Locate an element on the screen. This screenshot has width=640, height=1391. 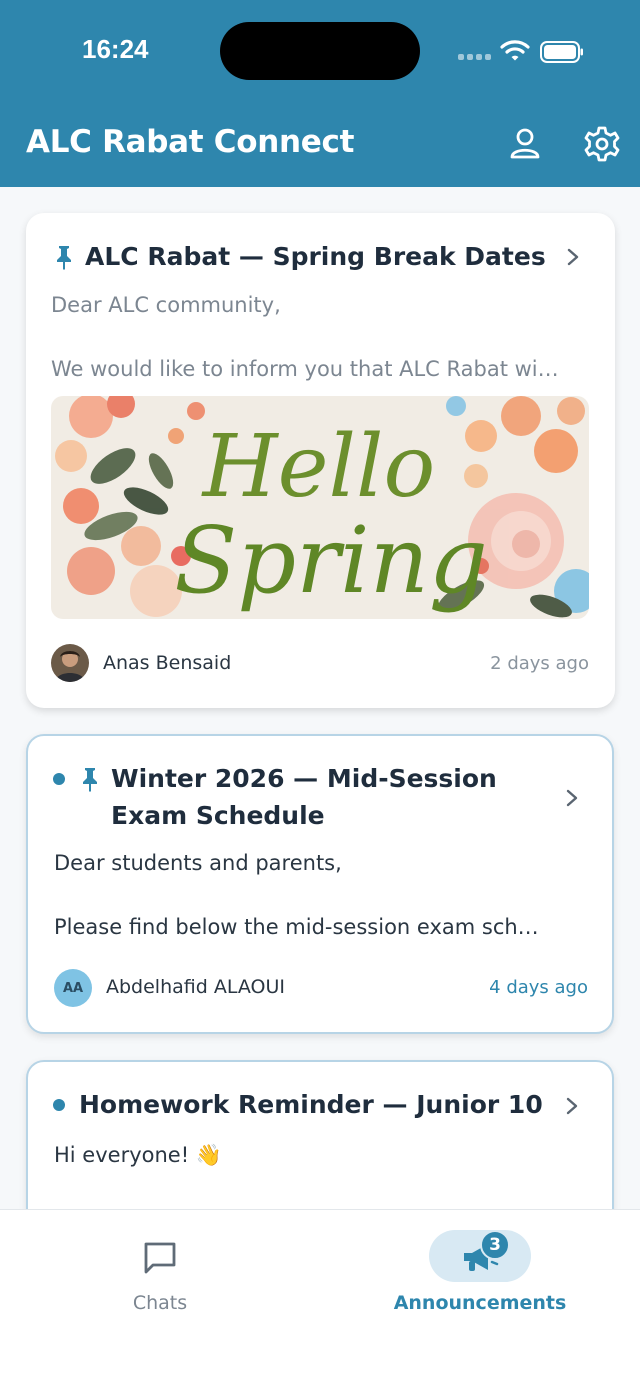
announcement-title: Homework Reminder — Junior 10 is located at coordinates (311, 1104).